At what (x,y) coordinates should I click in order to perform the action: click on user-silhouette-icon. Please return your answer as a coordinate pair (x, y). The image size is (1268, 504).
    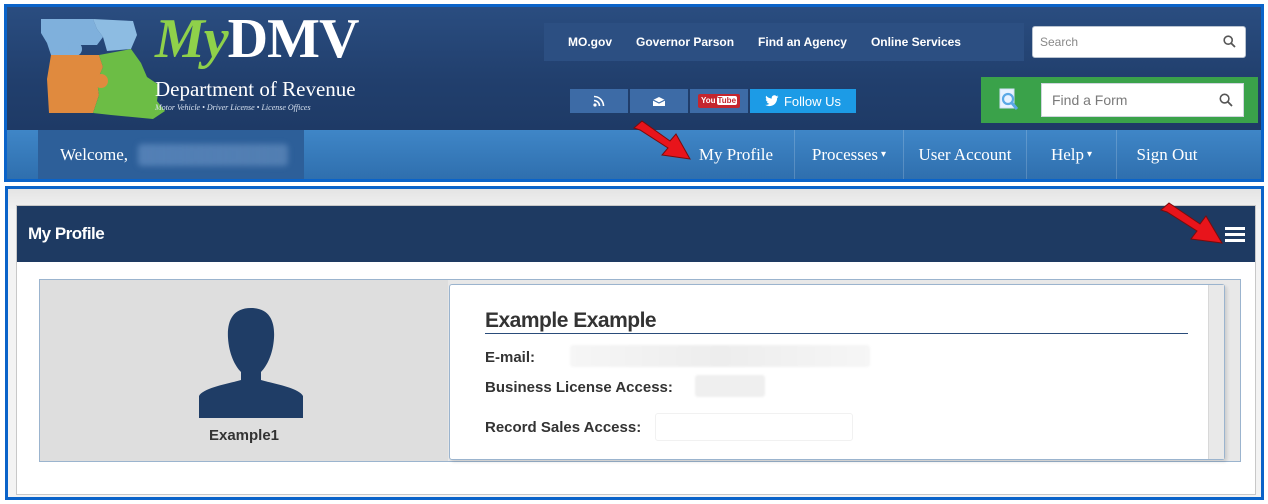
    Looking at the image, I should click on (251, 363).